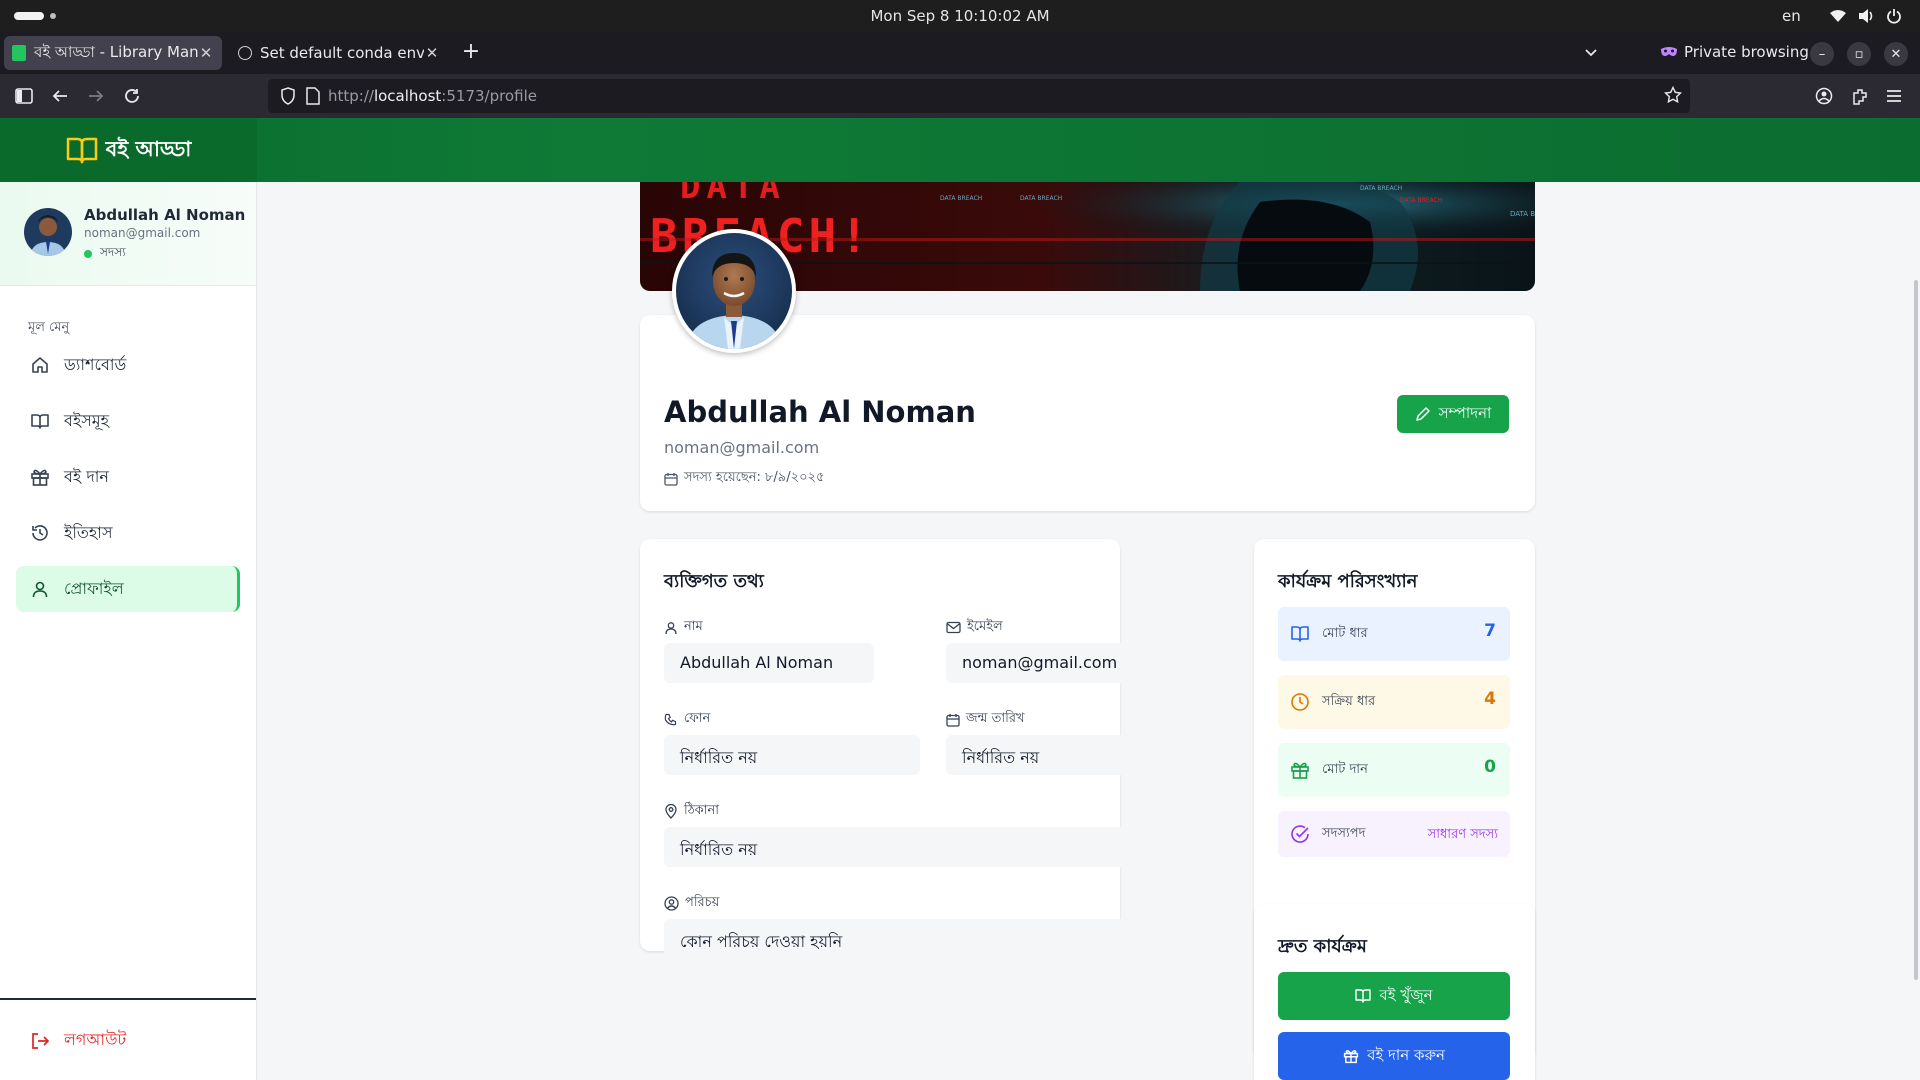 The image size is (1920, 1080). I want to click on new-tab-button: +, so click(471, 53).